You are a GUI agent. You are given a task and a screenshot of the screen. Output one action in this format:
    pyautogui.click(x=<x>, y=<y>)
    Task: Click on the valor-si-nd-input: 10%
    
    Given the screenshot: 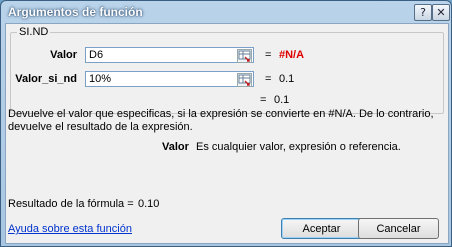 What is the action you would take?
    pyautogui.click(x=169, y=79)
    